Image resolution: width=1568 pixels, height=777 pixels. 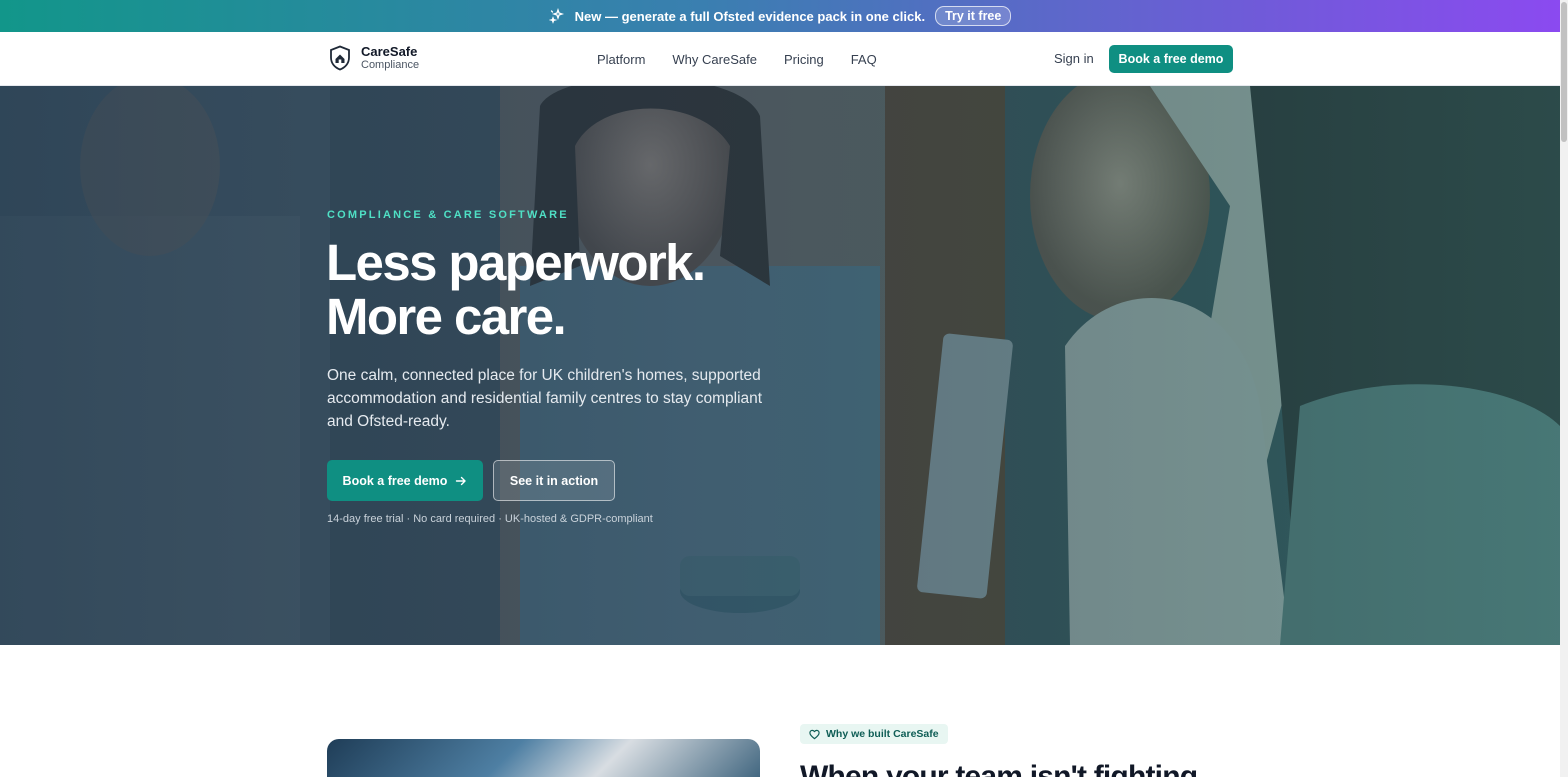 I want to click on nav-links: Platform Why CareSafe Pricing FAQ, so click(x=737, y=59).